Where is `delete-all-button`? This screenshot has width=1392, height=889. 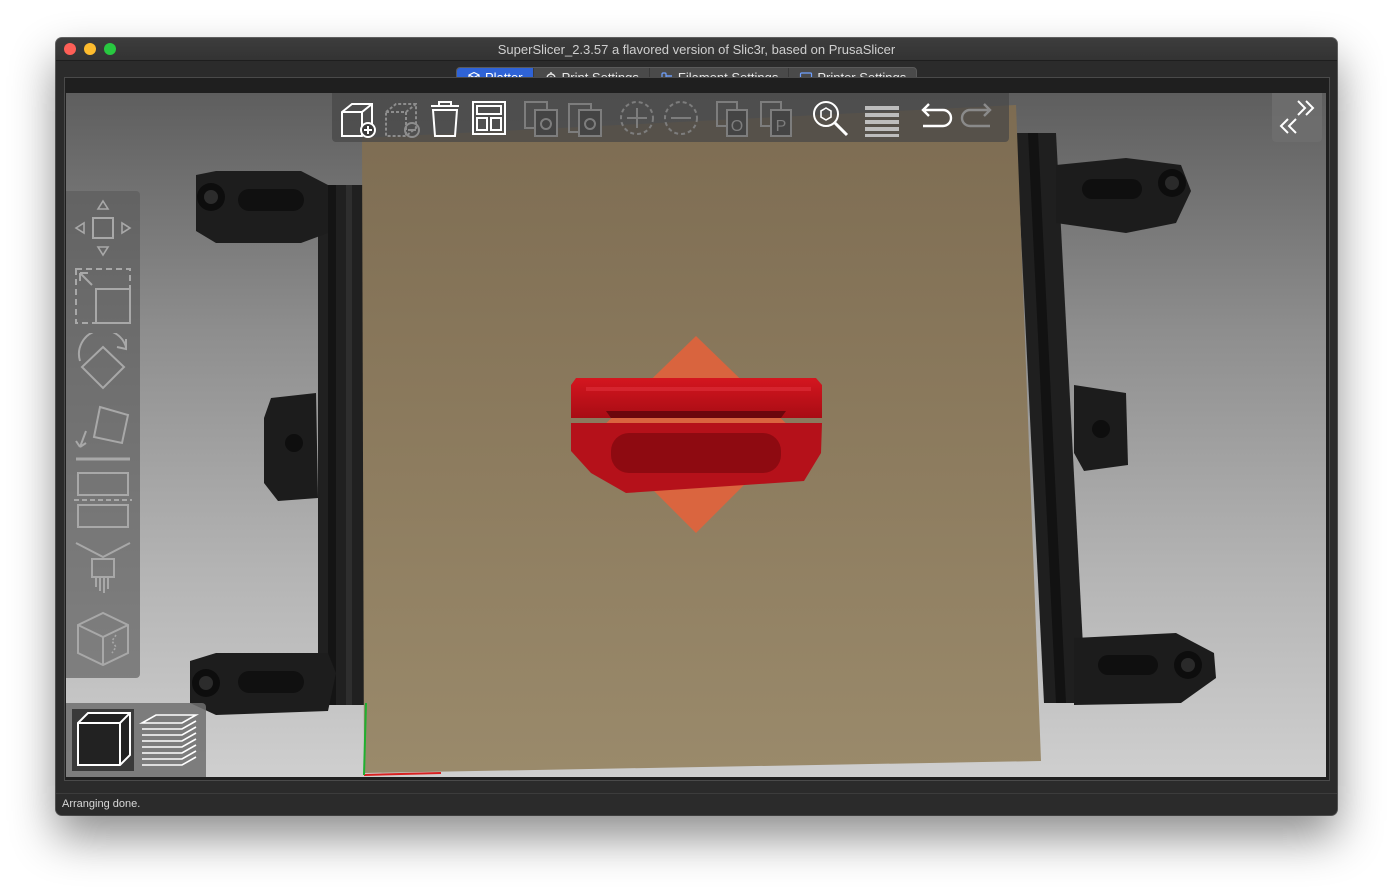
delete-all-button is located at coordinates (445, 118).